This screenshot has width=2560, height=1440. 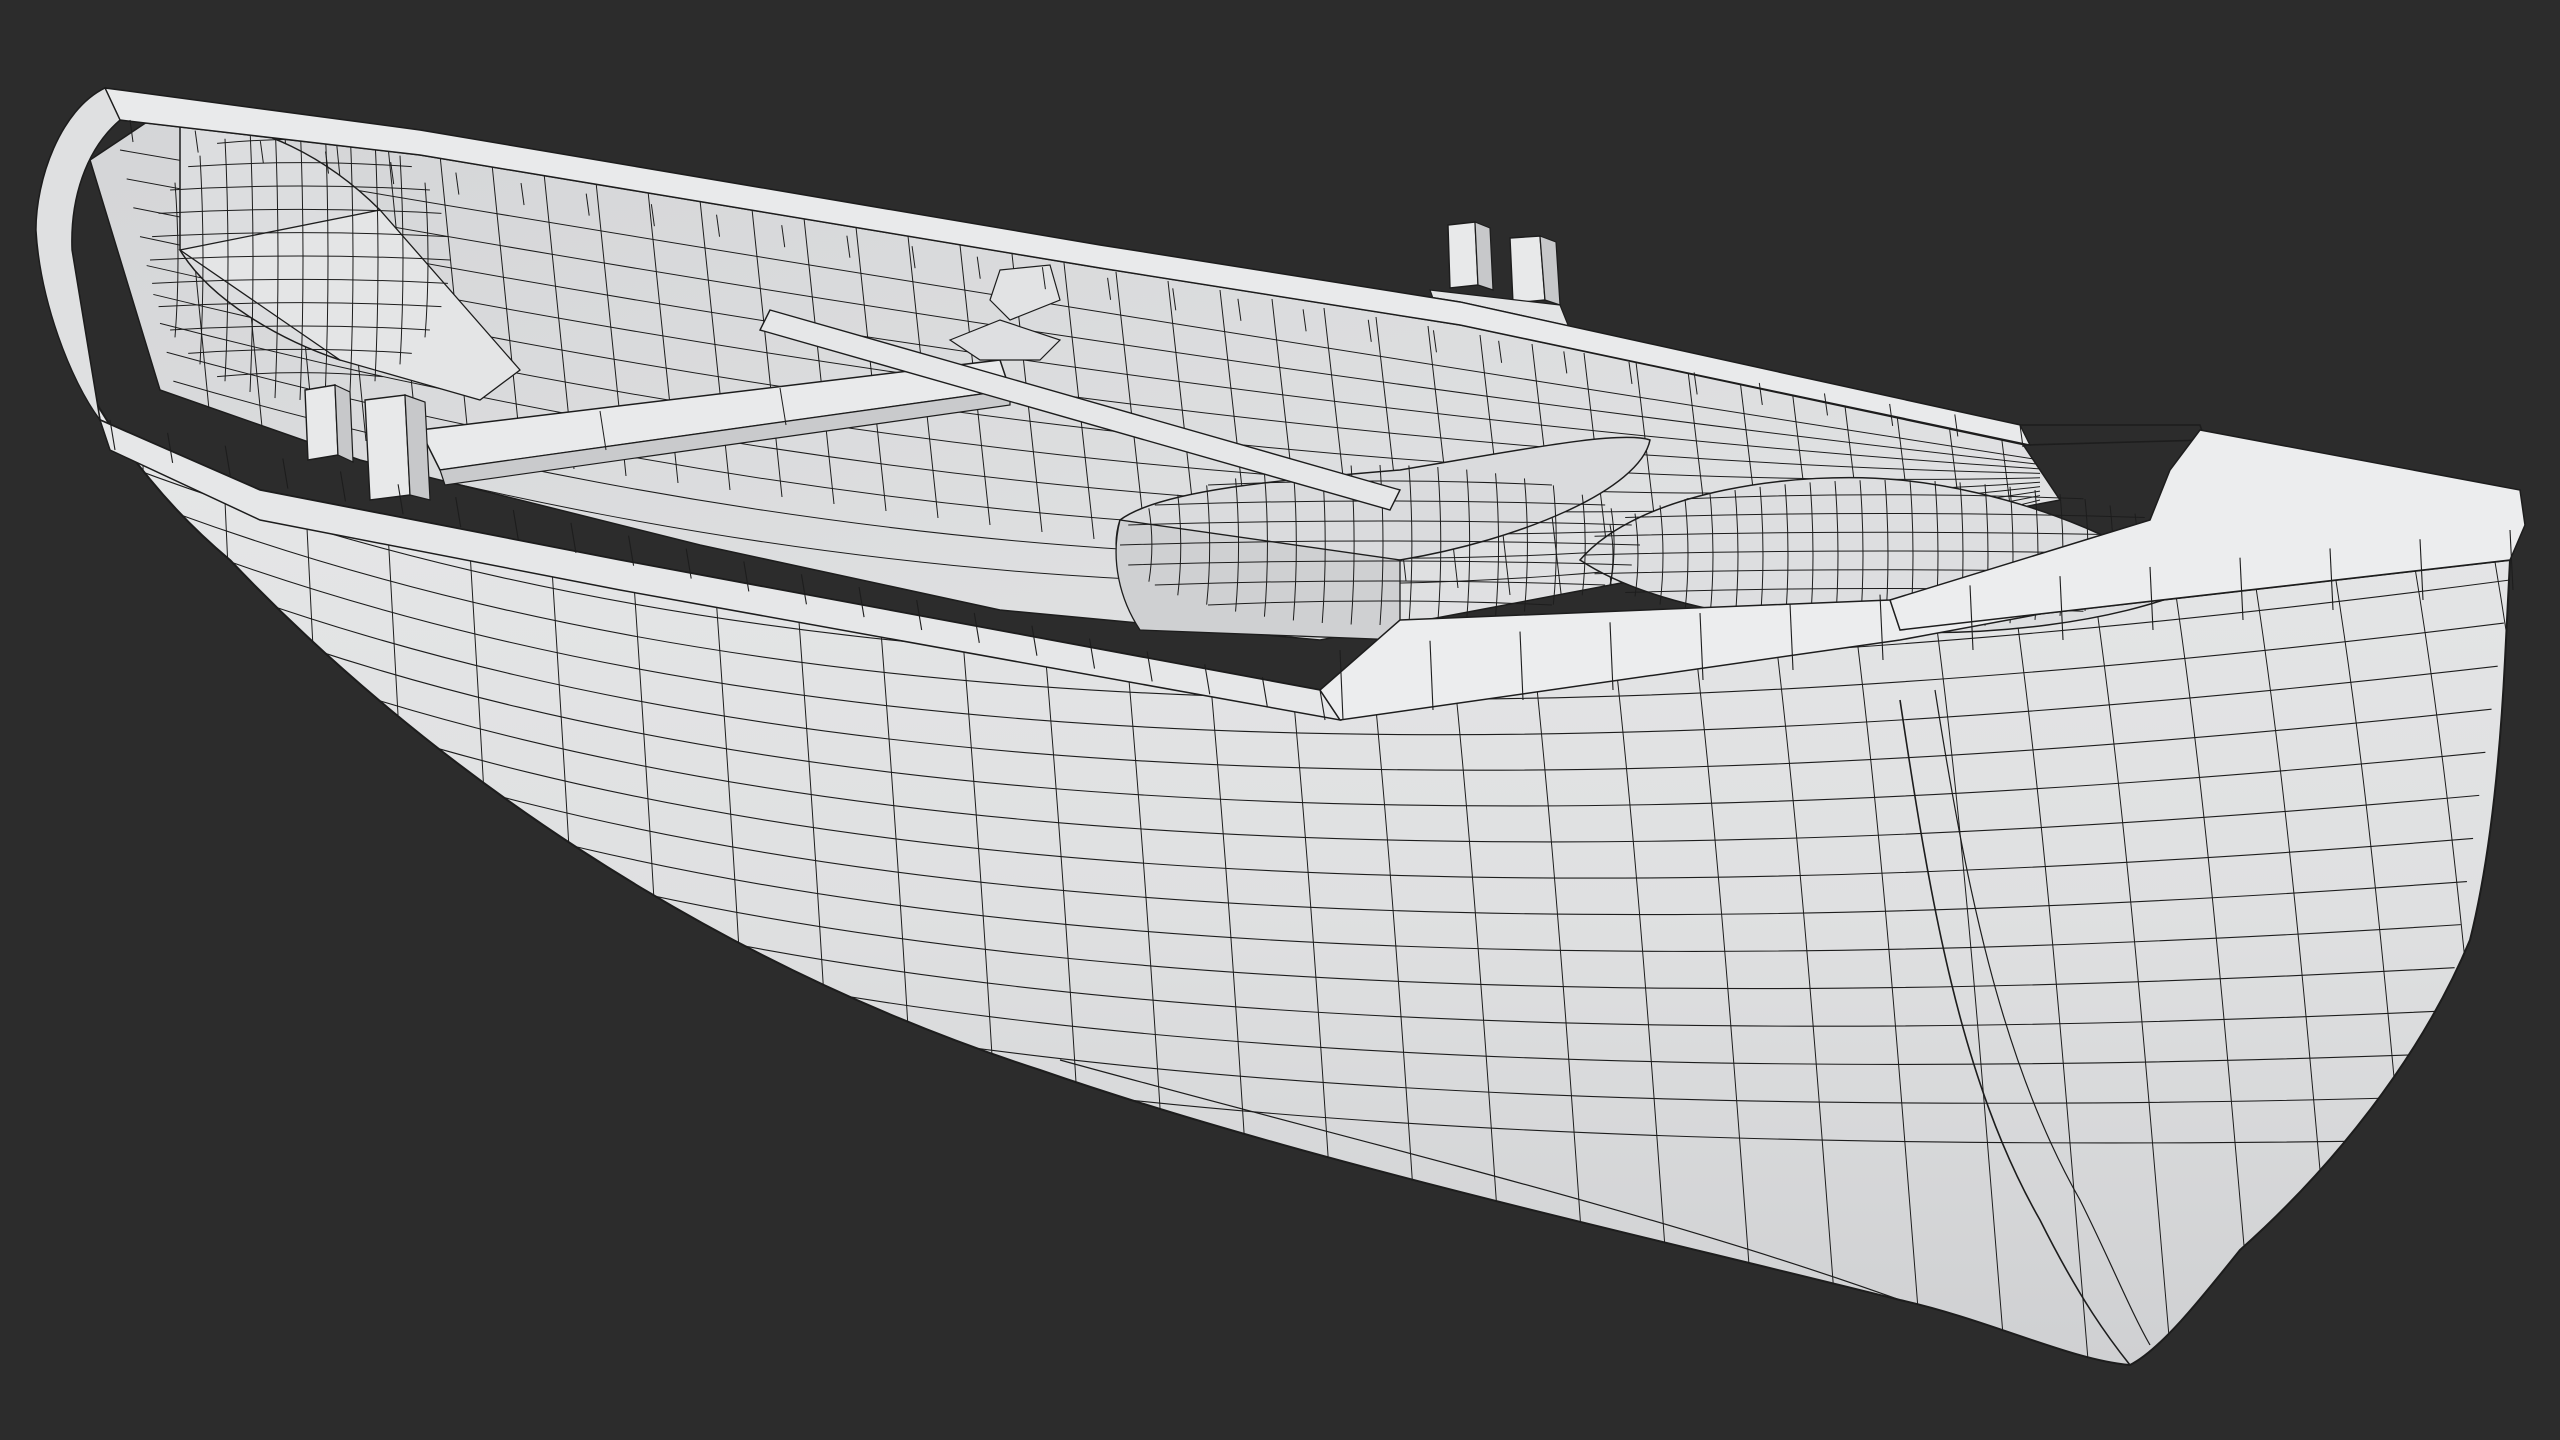 I want to click on stern-cap, so click(x=78, y=254).